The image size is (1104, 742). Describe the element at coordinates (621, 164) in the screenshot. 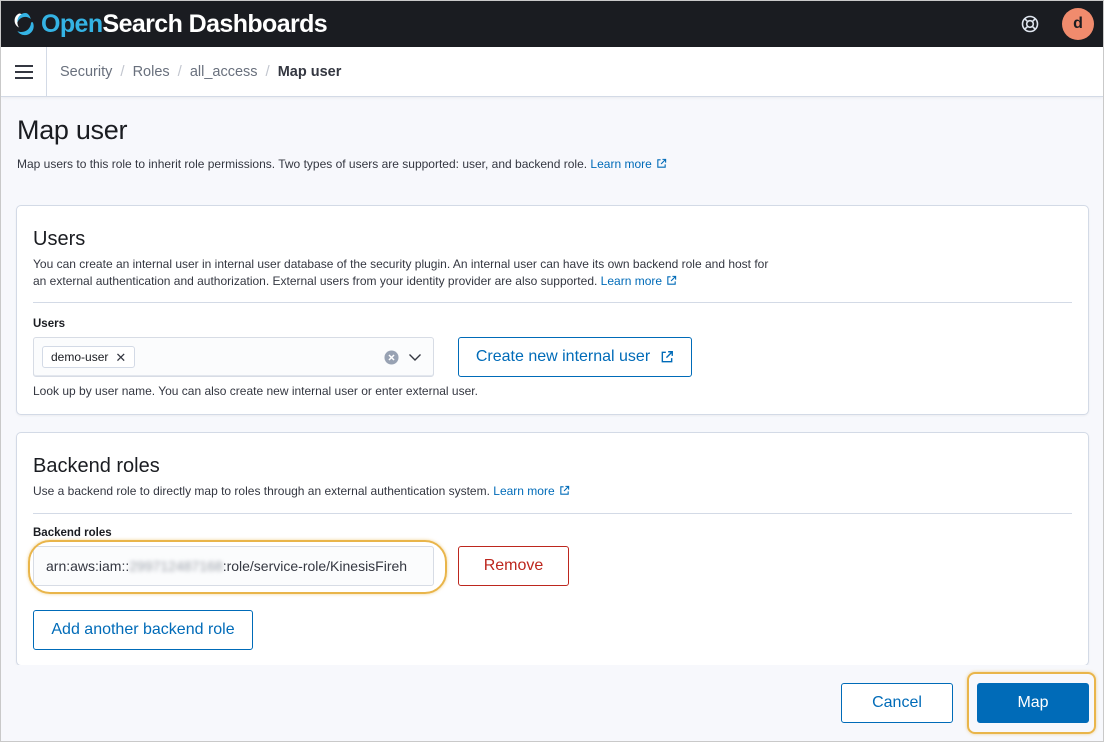

I see `page-learn-more-label: Learn more` at that location.